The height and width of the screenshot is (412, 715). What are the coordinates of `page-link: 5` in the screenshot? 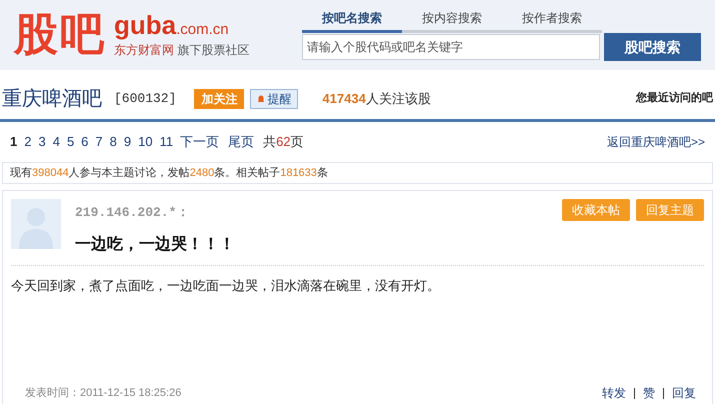 It's located at (70, 142).